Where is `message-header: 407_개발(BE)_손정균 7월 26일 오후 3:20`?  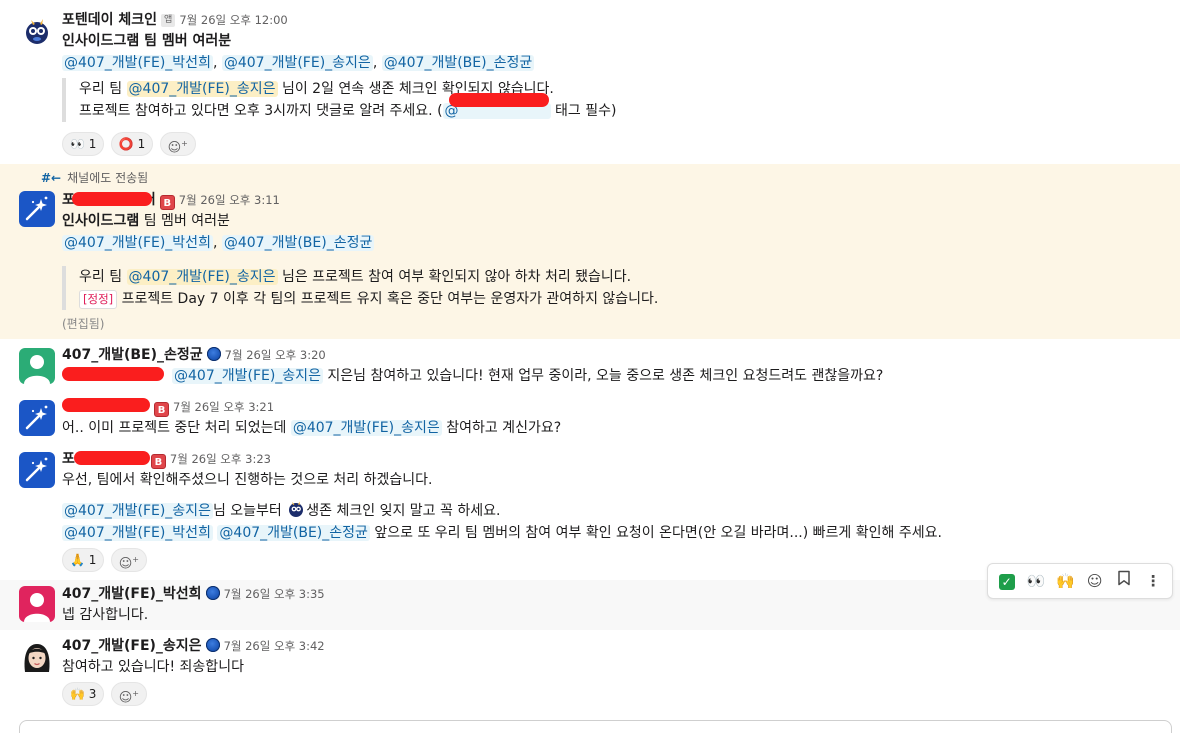
message-header: 407_개발(BE)_손정균 7월 26일 오후 3:20 is located at coordinates (616, 355).